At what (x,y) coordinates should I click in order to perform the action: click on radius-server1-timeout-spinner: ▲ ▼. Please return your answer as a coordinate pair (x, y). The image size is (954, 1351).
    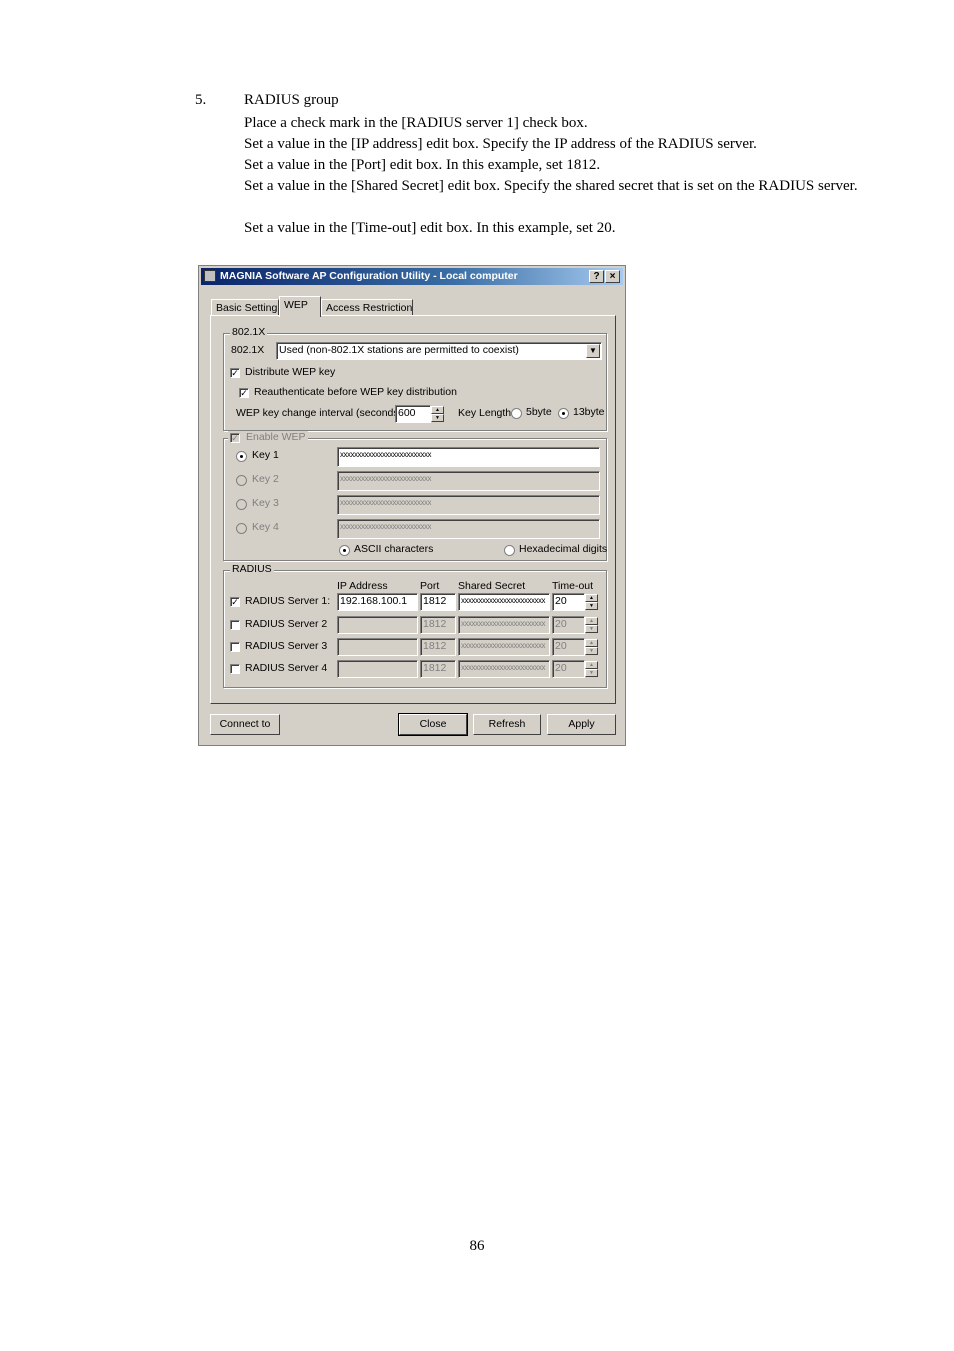
    Looking at the image, I should click on (591, 602).